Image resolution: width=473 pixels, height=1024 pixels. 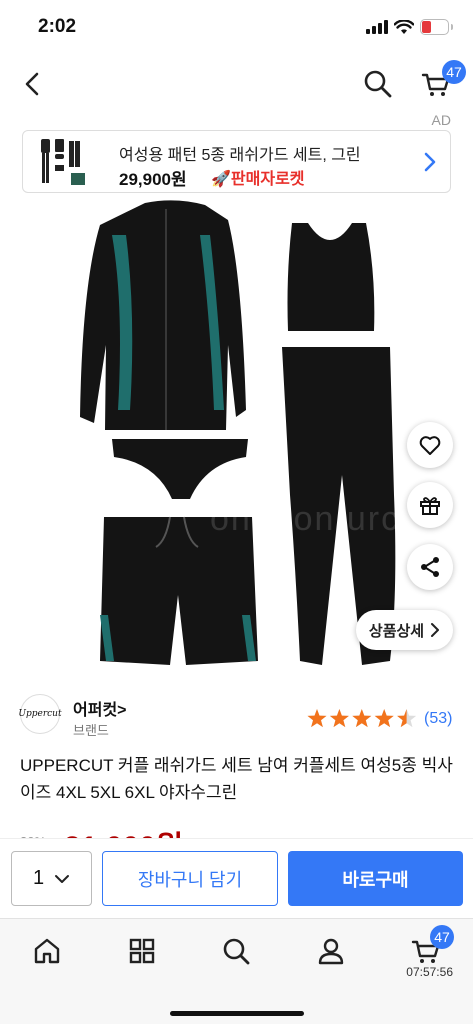 I want to click on wishlist-button, so click(x=430, y=445).